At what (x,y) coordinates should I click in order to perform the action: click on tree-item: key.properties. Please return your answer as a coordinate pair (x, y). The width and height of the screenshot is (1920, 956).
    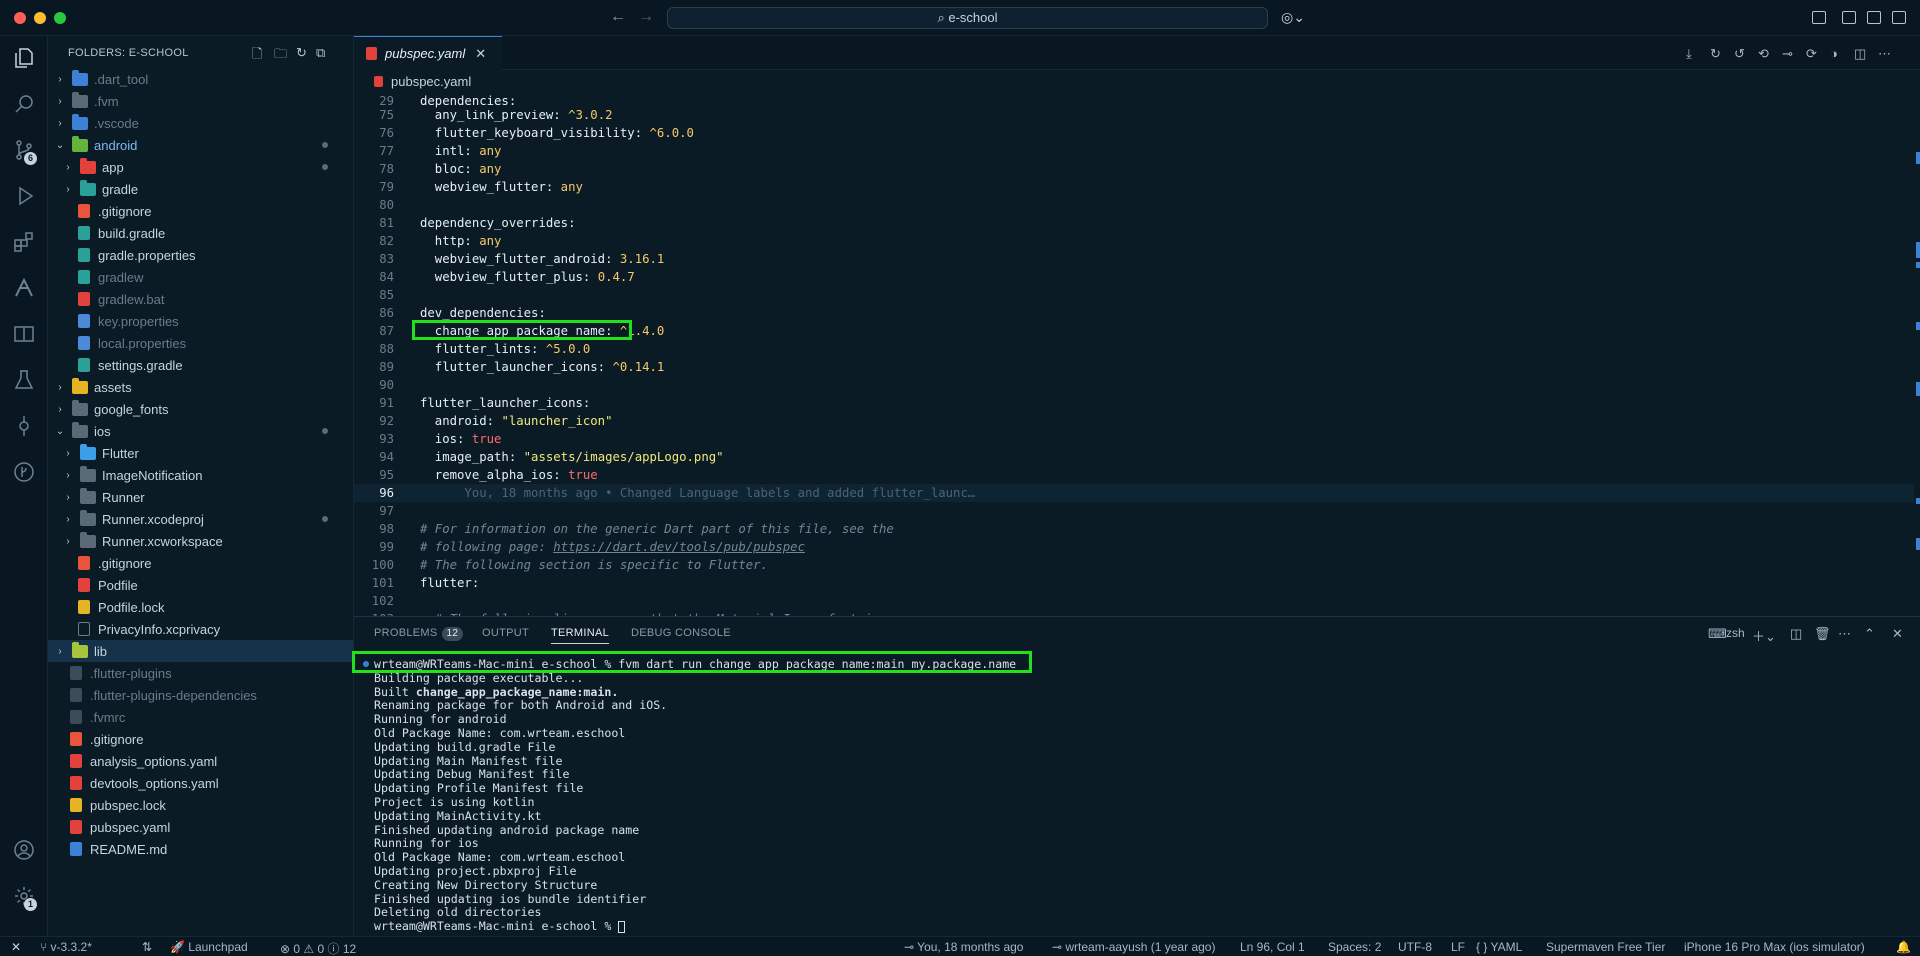
    Looking at the image, I should click on (200, 321).